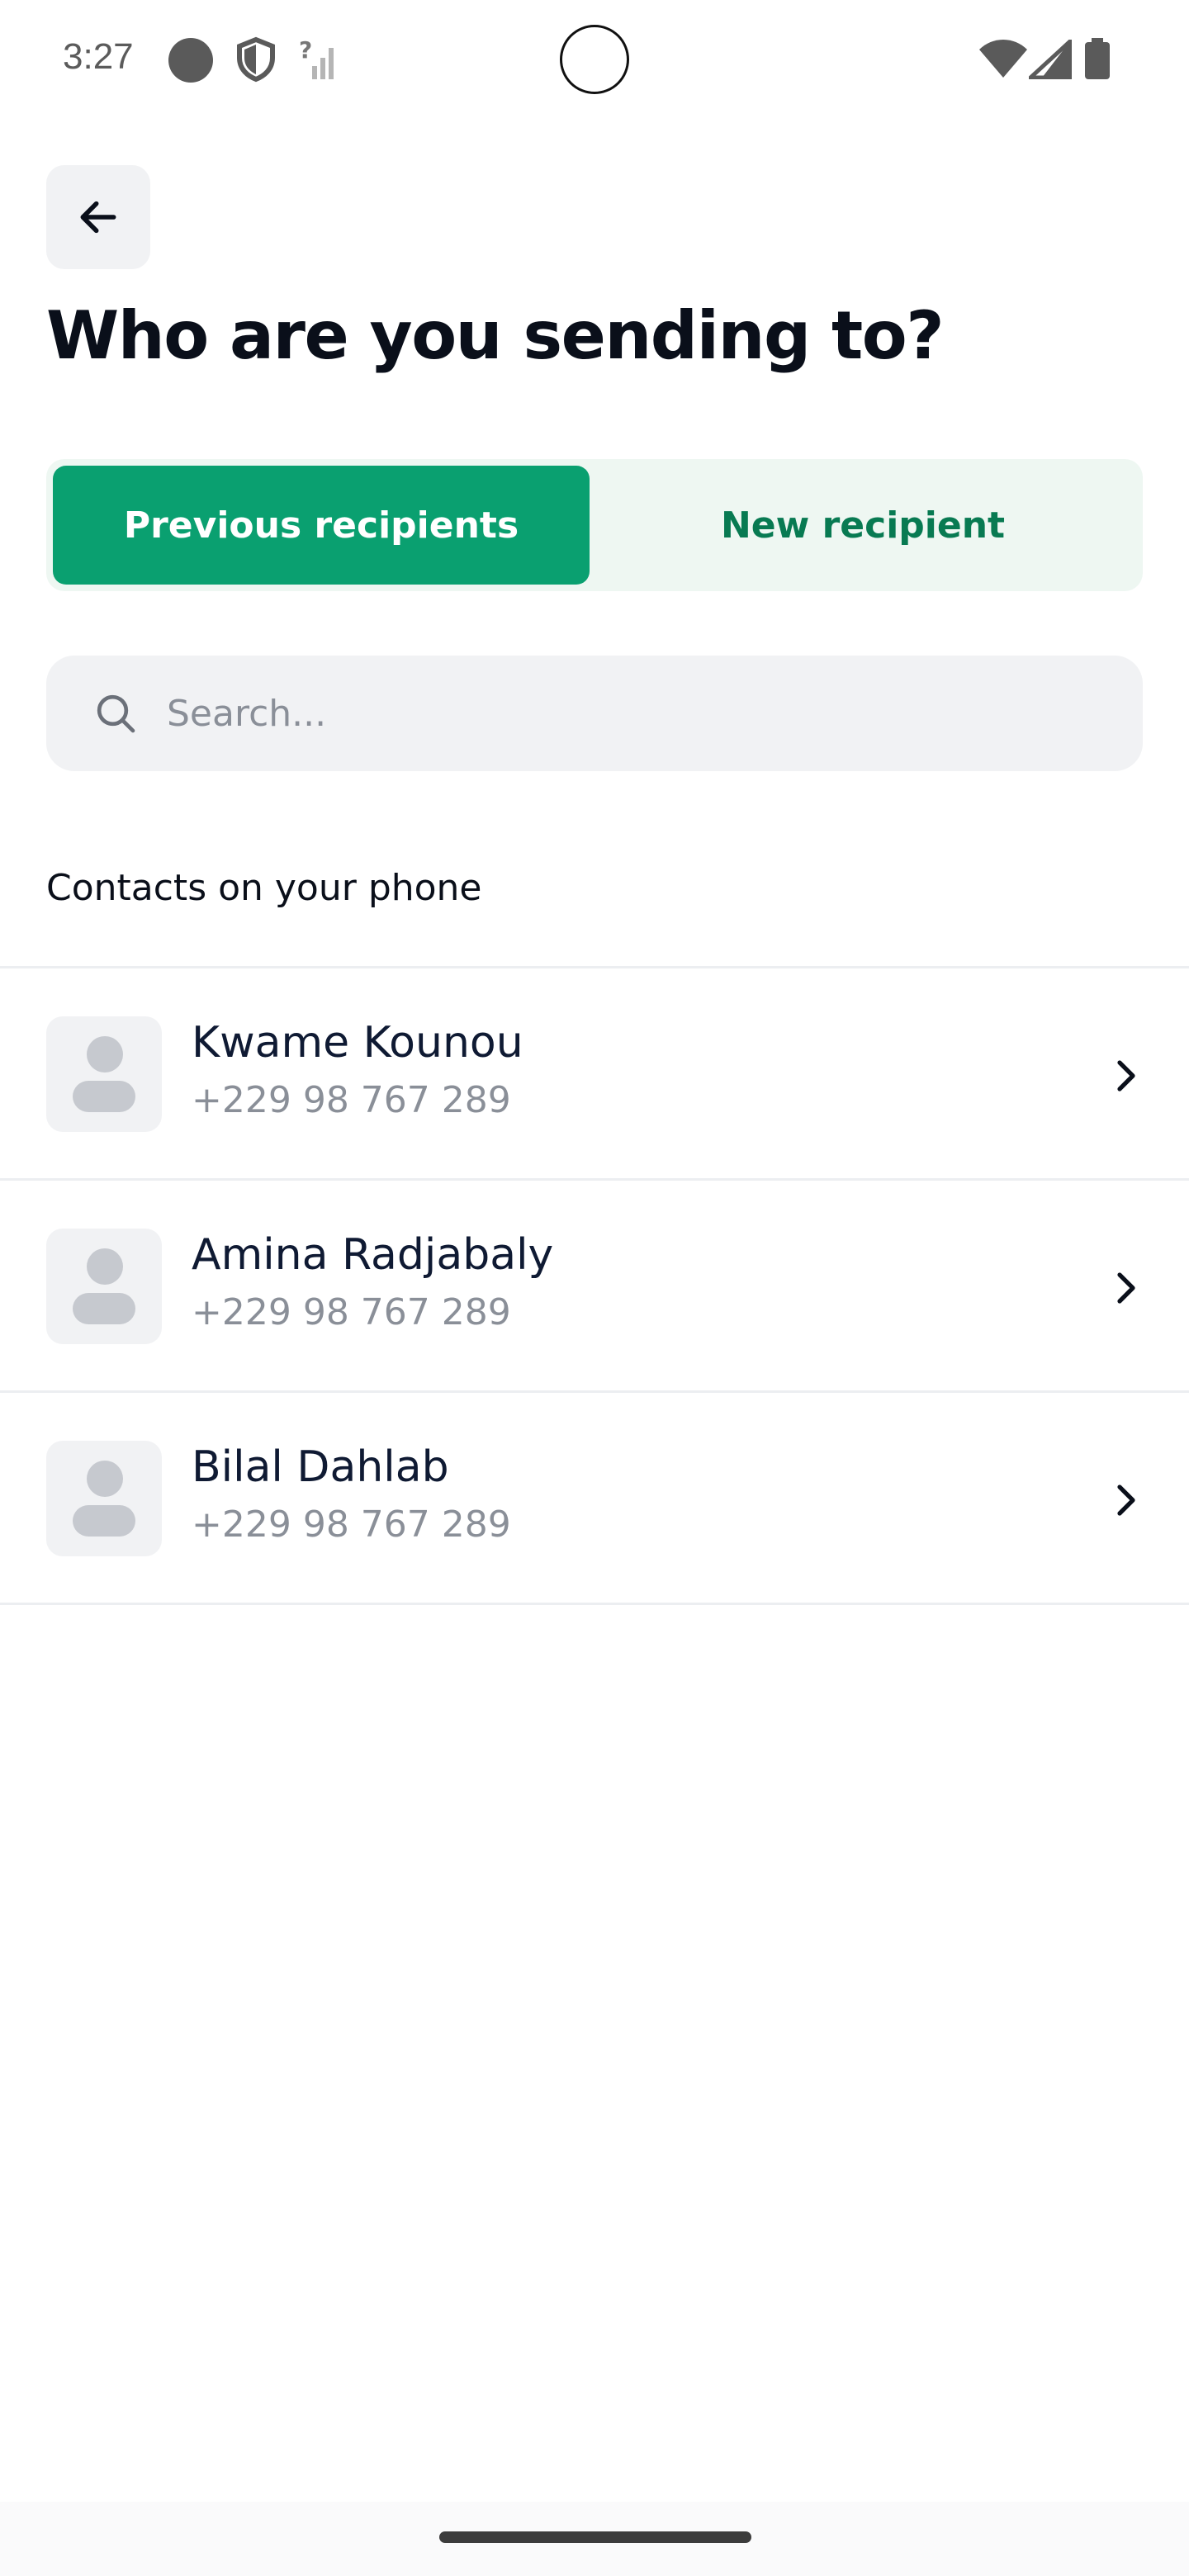 The width and height of the screenshot is (1189, 2576). What do you see at coordinates (320, 1467) in the screenshot?
I see `contact-name: Bilal Dahlab` at bounding box center [320, 1467].